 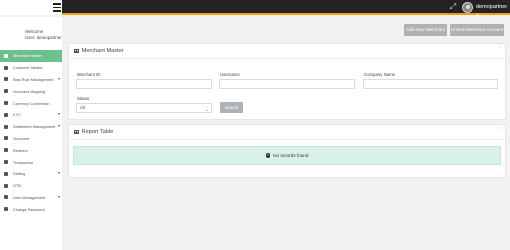 I want to click on sidebar-item-label: OTB, so click(x=17, y=186).